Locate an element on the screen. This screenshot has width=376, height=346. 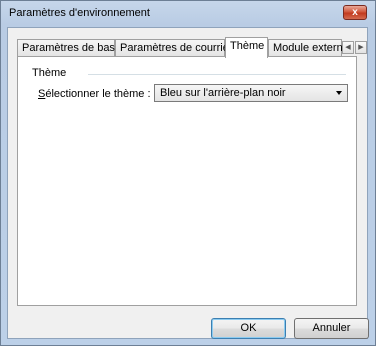
label-text: électionner le thème : is located at coordinates (98, 94).